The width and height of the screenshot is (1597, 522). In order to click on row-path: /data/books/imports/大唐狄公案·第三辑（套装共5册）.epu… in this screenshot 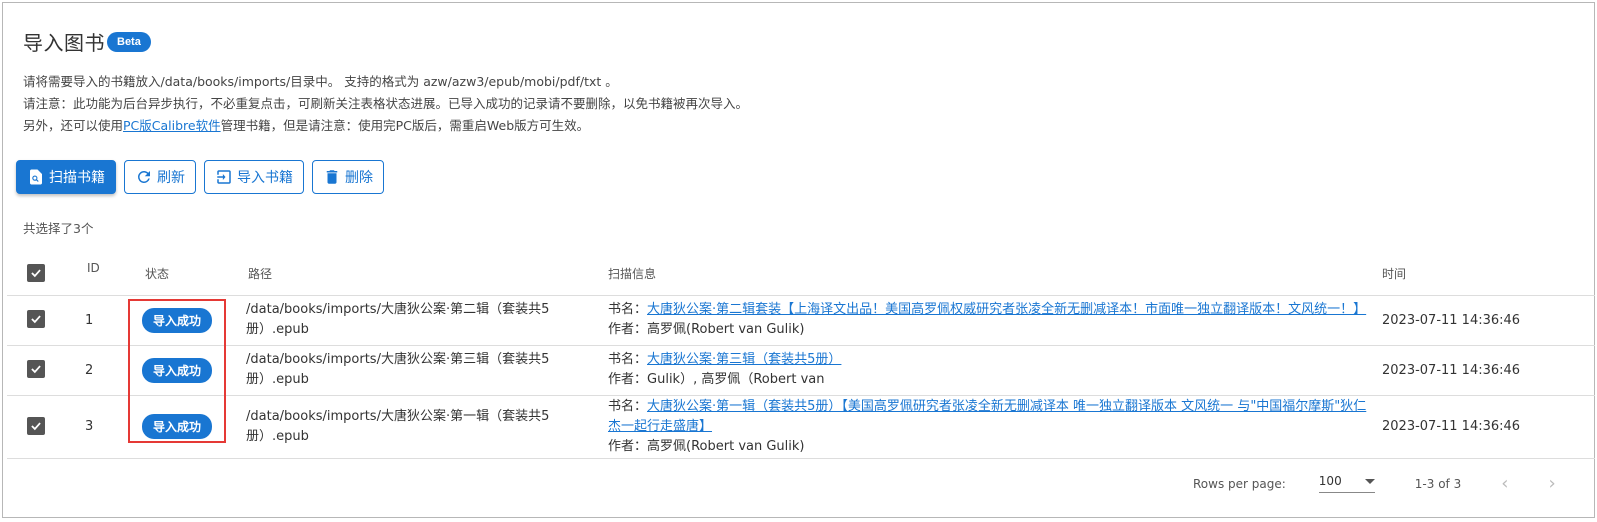, I will do `click(398, 369)`.